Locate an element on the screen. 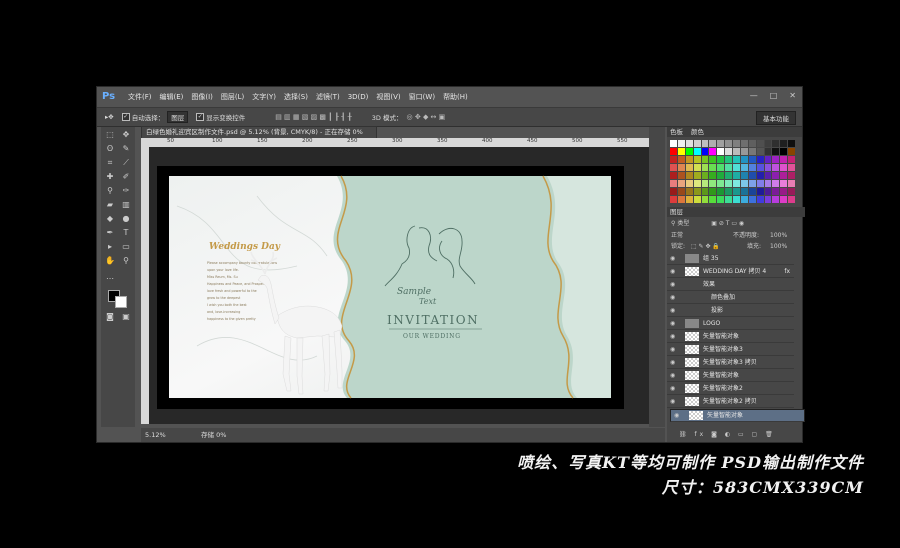 The height and width of the screenshot is (548, 900). shape-tool-icon: ▭ is located at coordinates (126, 247).